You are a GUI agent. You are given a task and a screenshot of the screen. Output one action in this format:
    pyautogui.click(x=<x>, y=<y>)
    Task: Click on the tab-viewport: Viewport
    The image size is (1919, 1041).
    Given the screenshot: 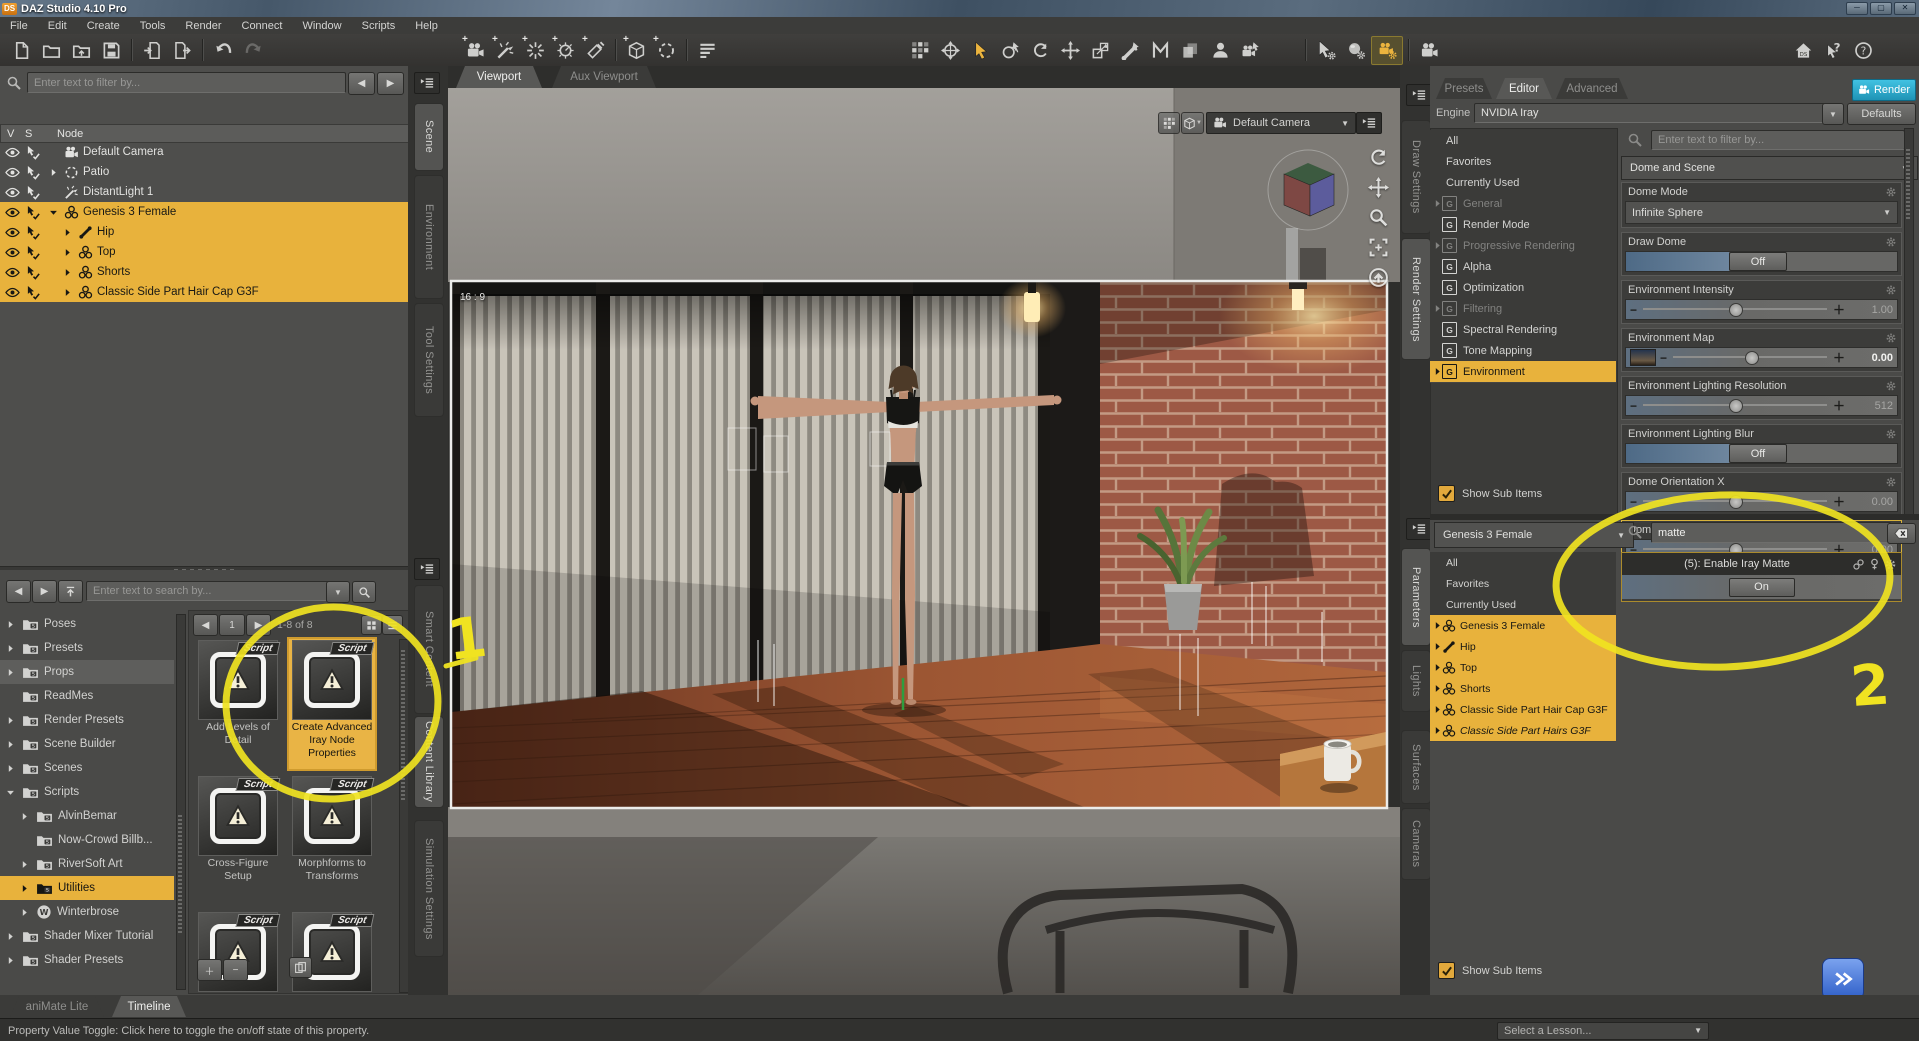 What is the action you would take?
    pyautogui.click(x=499, y=77)
    